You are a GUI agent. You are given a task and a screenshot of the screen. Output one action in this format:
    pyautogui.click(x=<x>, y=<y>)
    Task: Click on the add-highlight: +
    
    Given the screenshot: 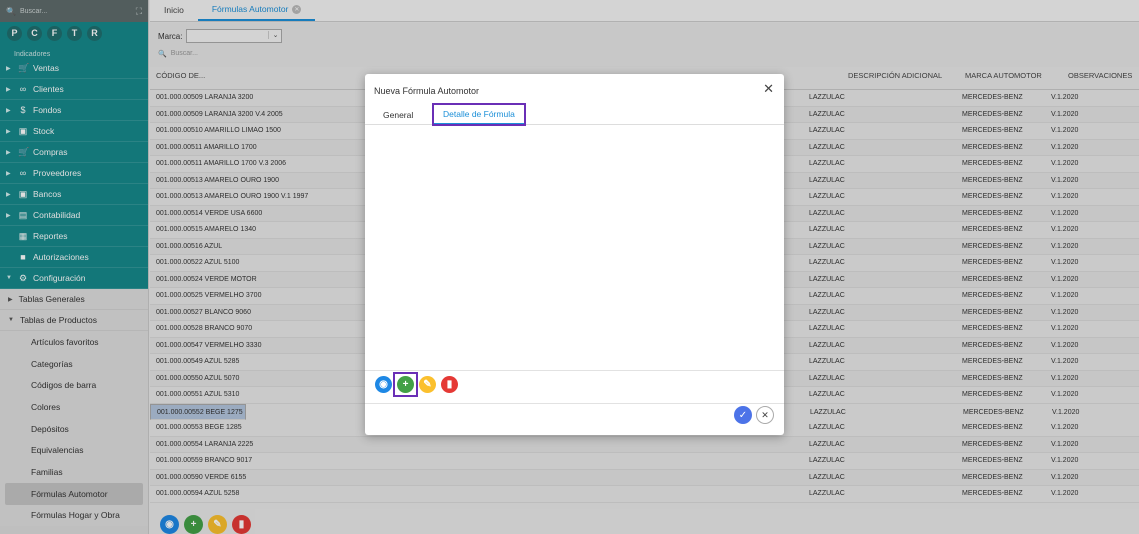 What is the action you would take?
    pyautogui.click(x=405, y=384)
    